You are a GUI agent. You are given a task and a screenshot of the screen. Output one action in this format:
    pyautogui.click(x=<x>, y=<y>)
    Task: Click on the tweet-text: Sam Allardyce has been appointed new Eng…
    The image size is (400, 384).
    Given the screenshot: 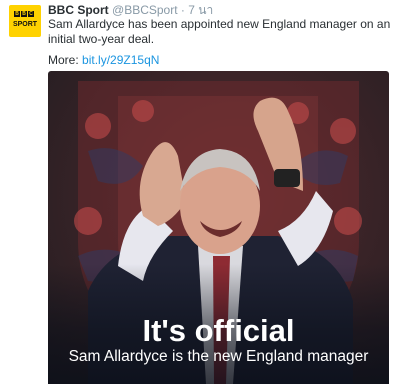 What is the action you would take?
    pyautogui.click(x=219, y=31)
    